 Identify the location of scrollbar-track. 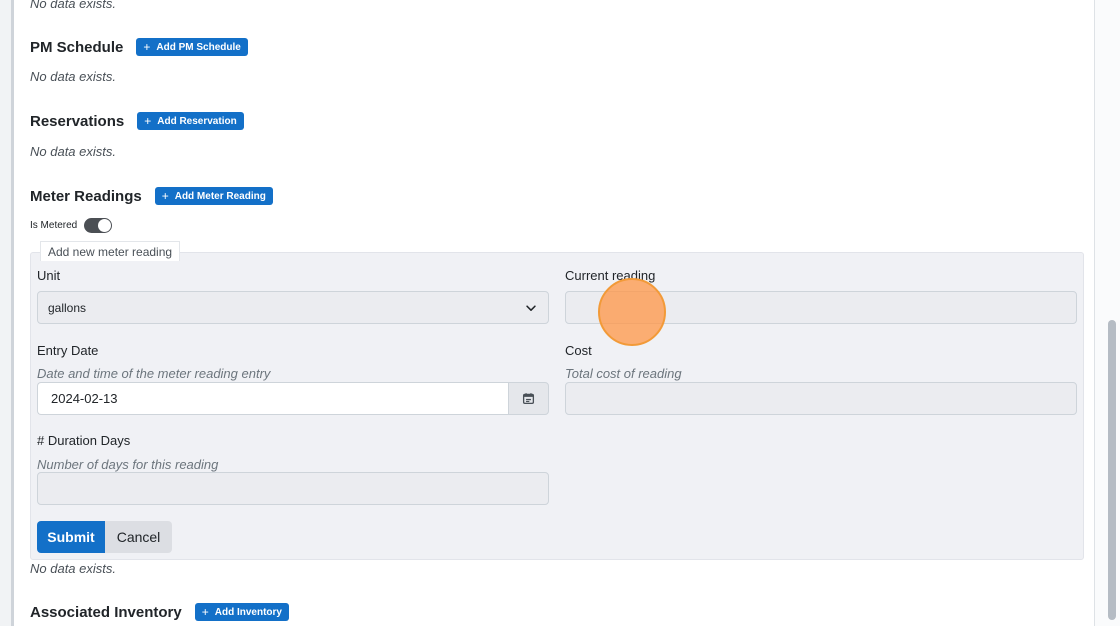
(1107, 313).